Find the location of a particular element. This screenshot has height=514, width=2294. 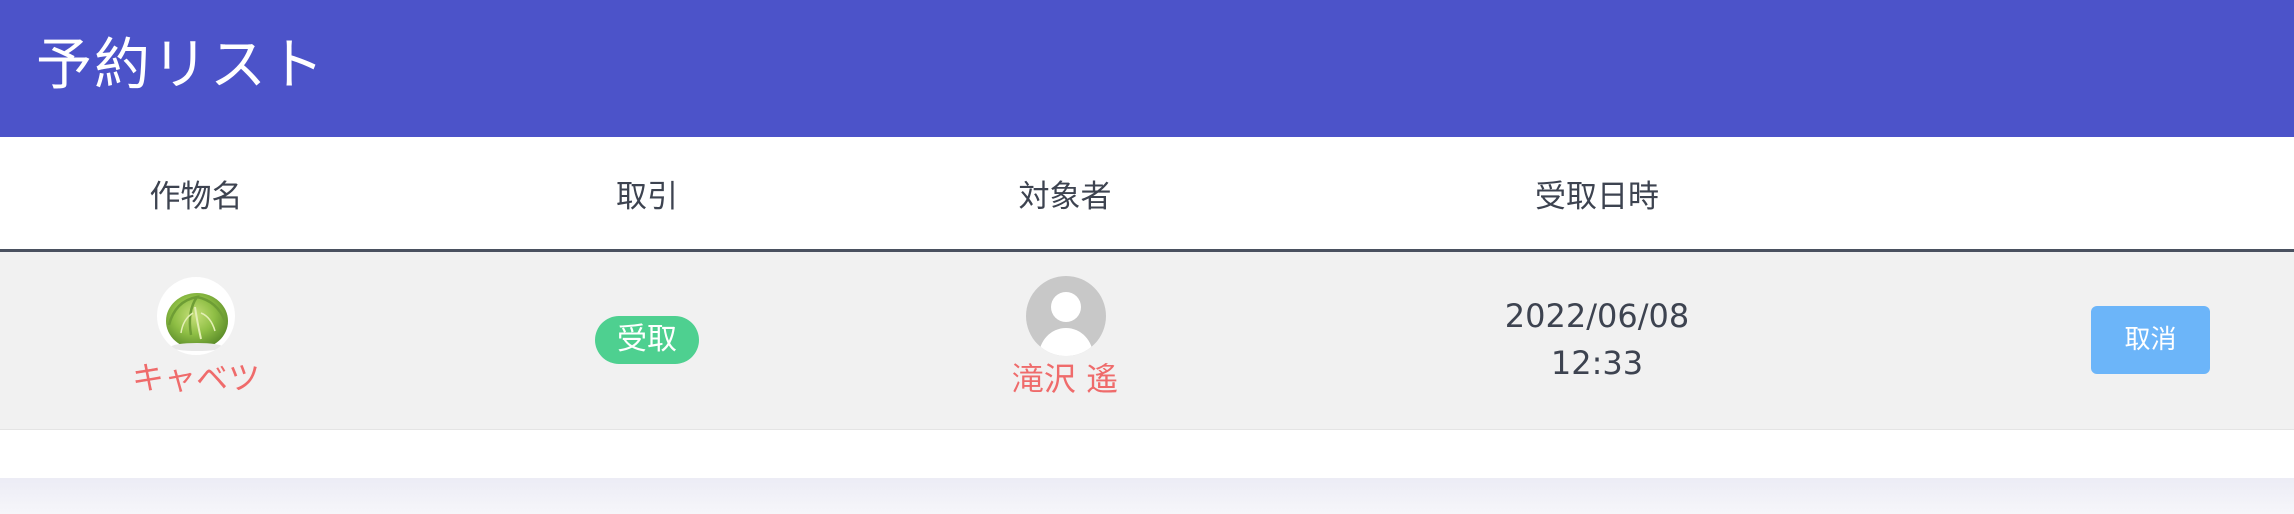

cancel-button: 取消 is located at coordinates (2150, 340).